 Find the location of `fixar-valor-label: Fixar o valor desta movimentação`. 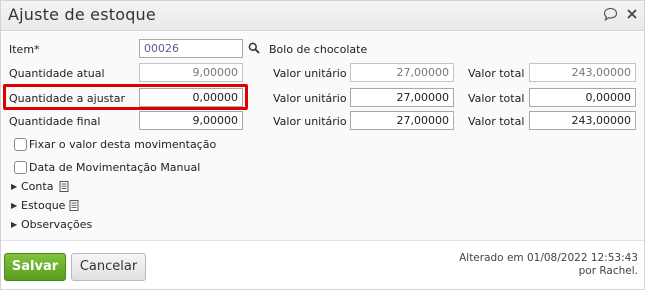

fixar-valor-label: Fixar o valor desta movimentação is located at coordinates (123, 144).